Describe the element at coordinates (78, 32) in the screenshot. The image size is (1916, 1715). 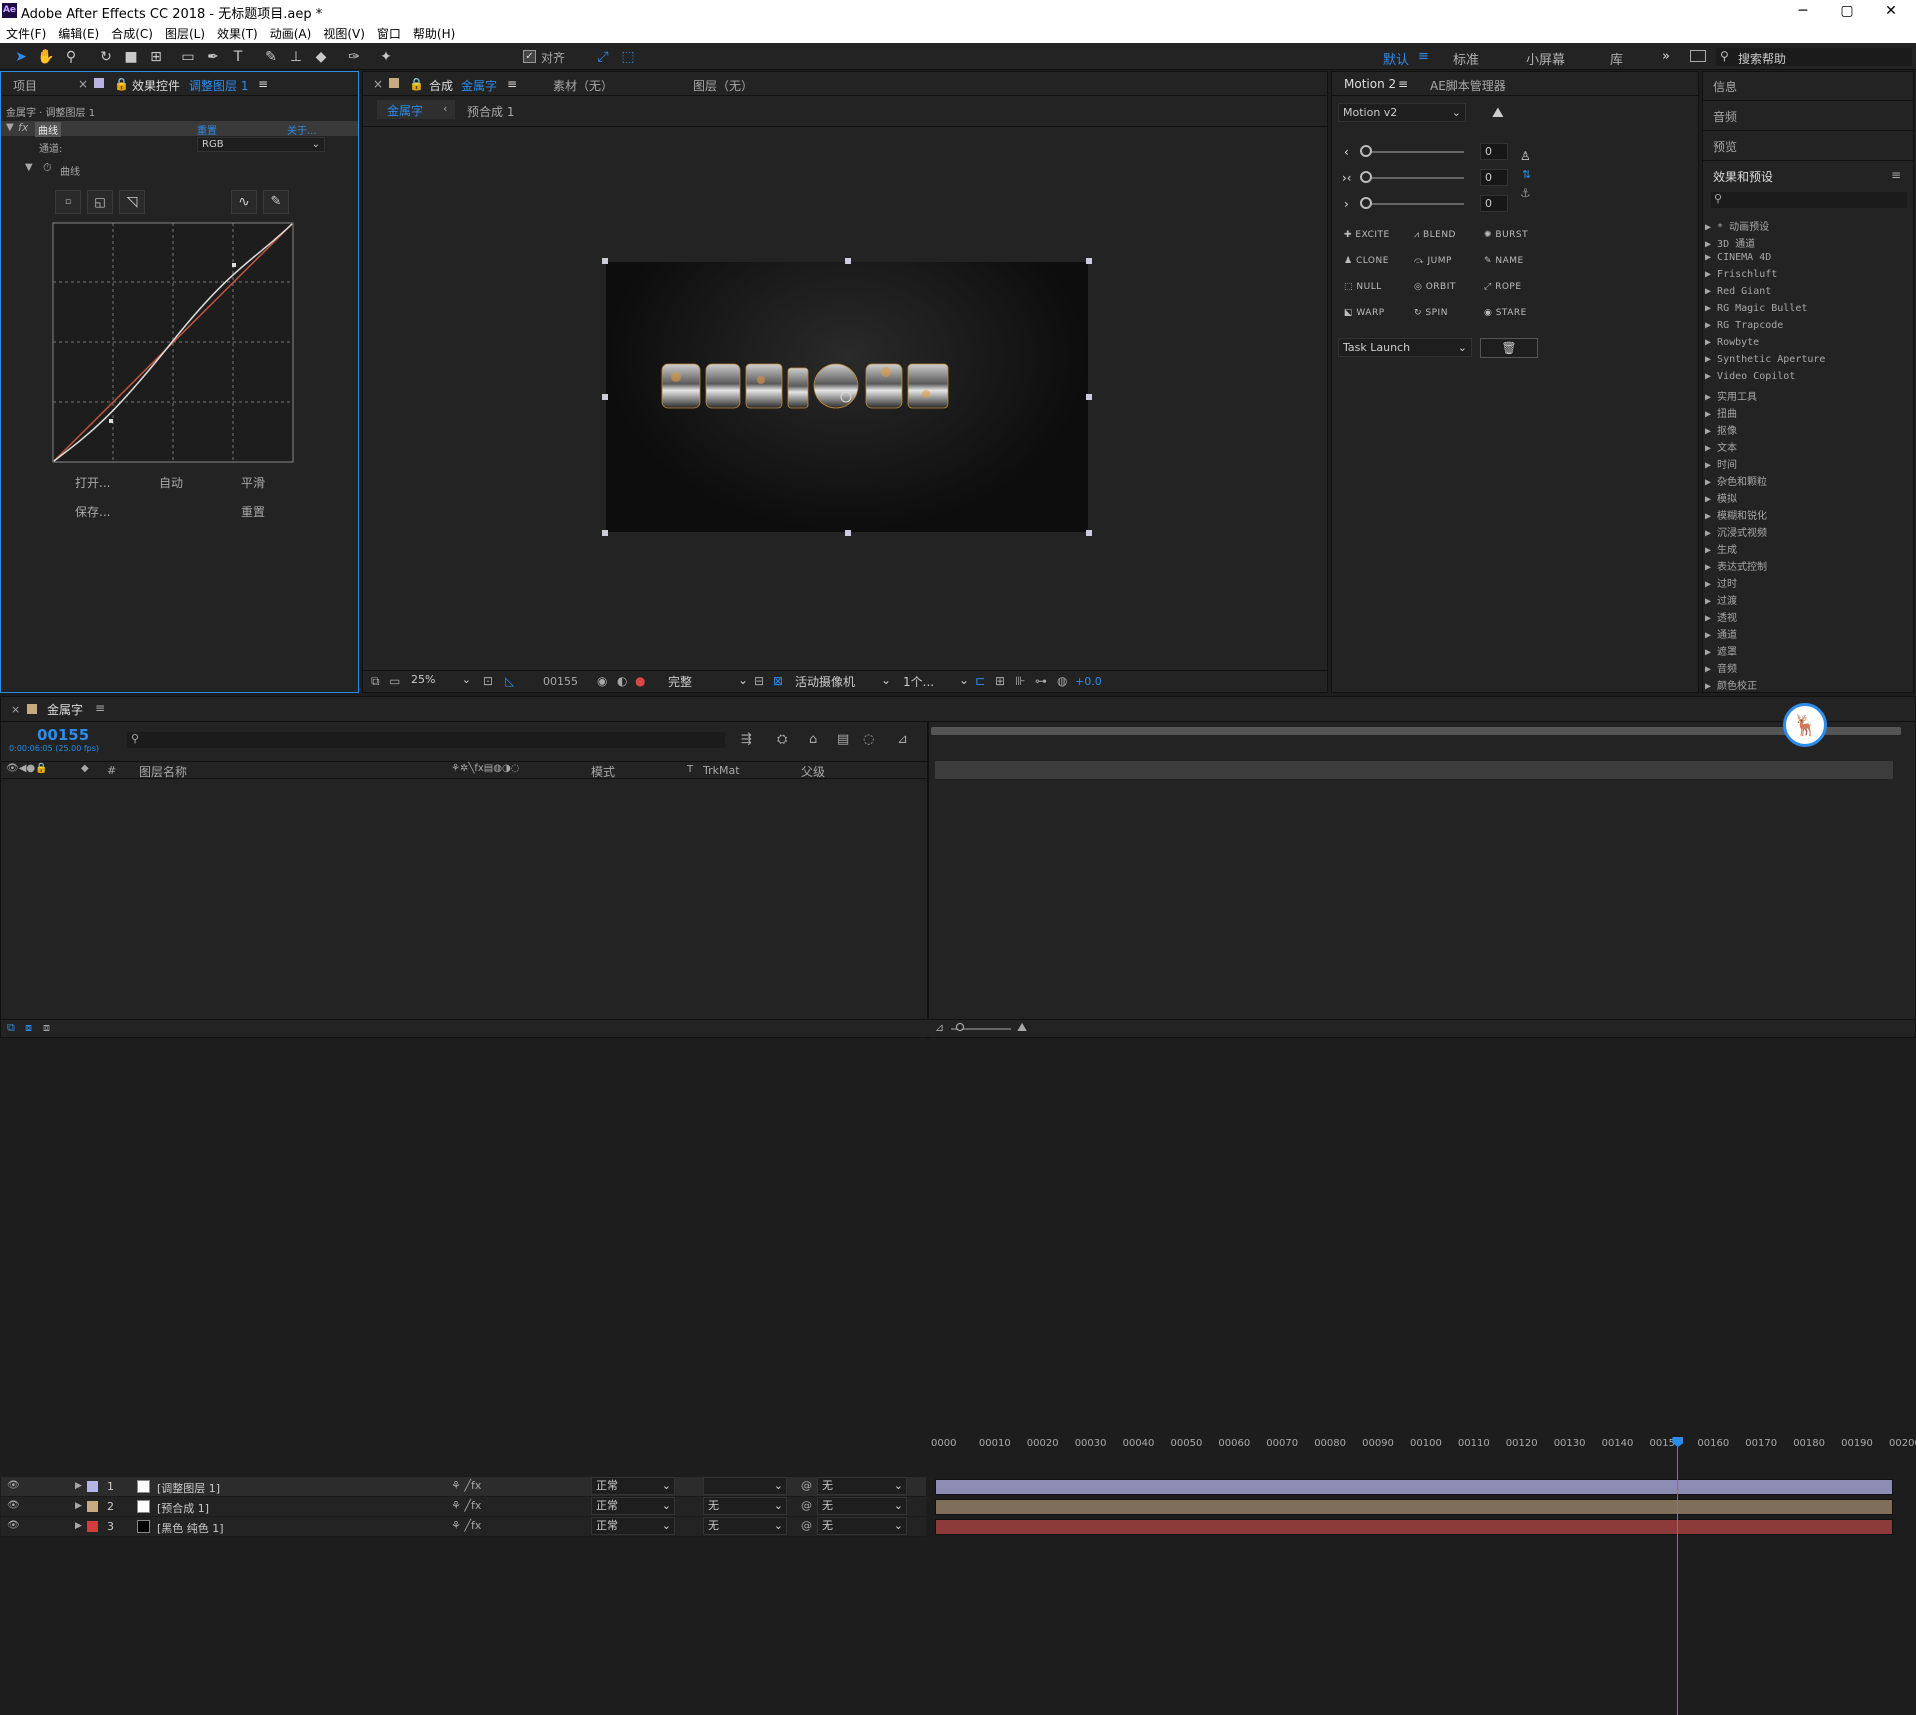
I see `menu-edit: 编辑(E)` at that location.